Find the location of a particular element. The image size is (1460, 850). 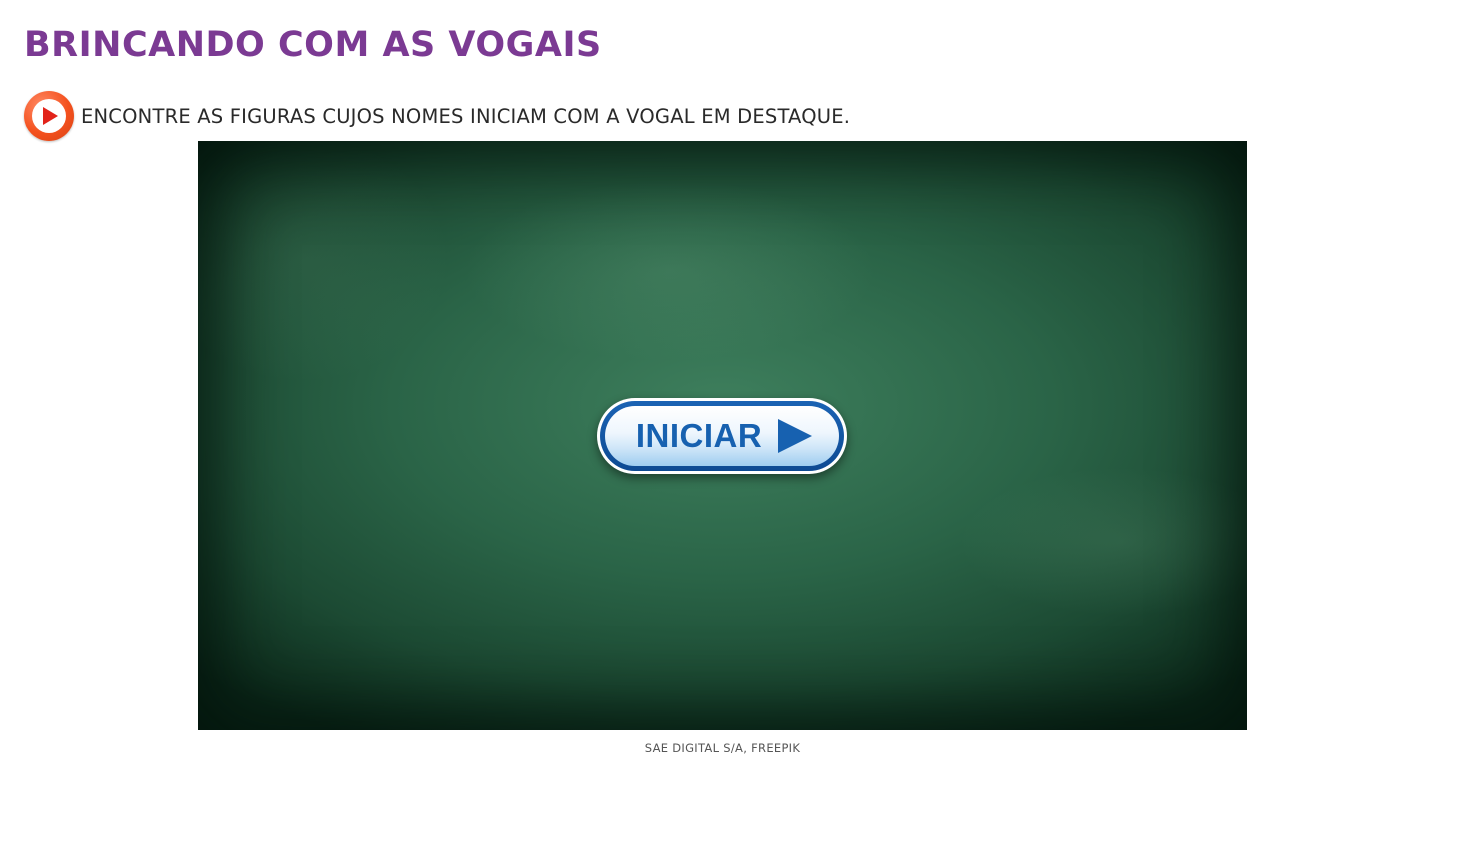

play-audio-icon is located at coordinates (50, 116).